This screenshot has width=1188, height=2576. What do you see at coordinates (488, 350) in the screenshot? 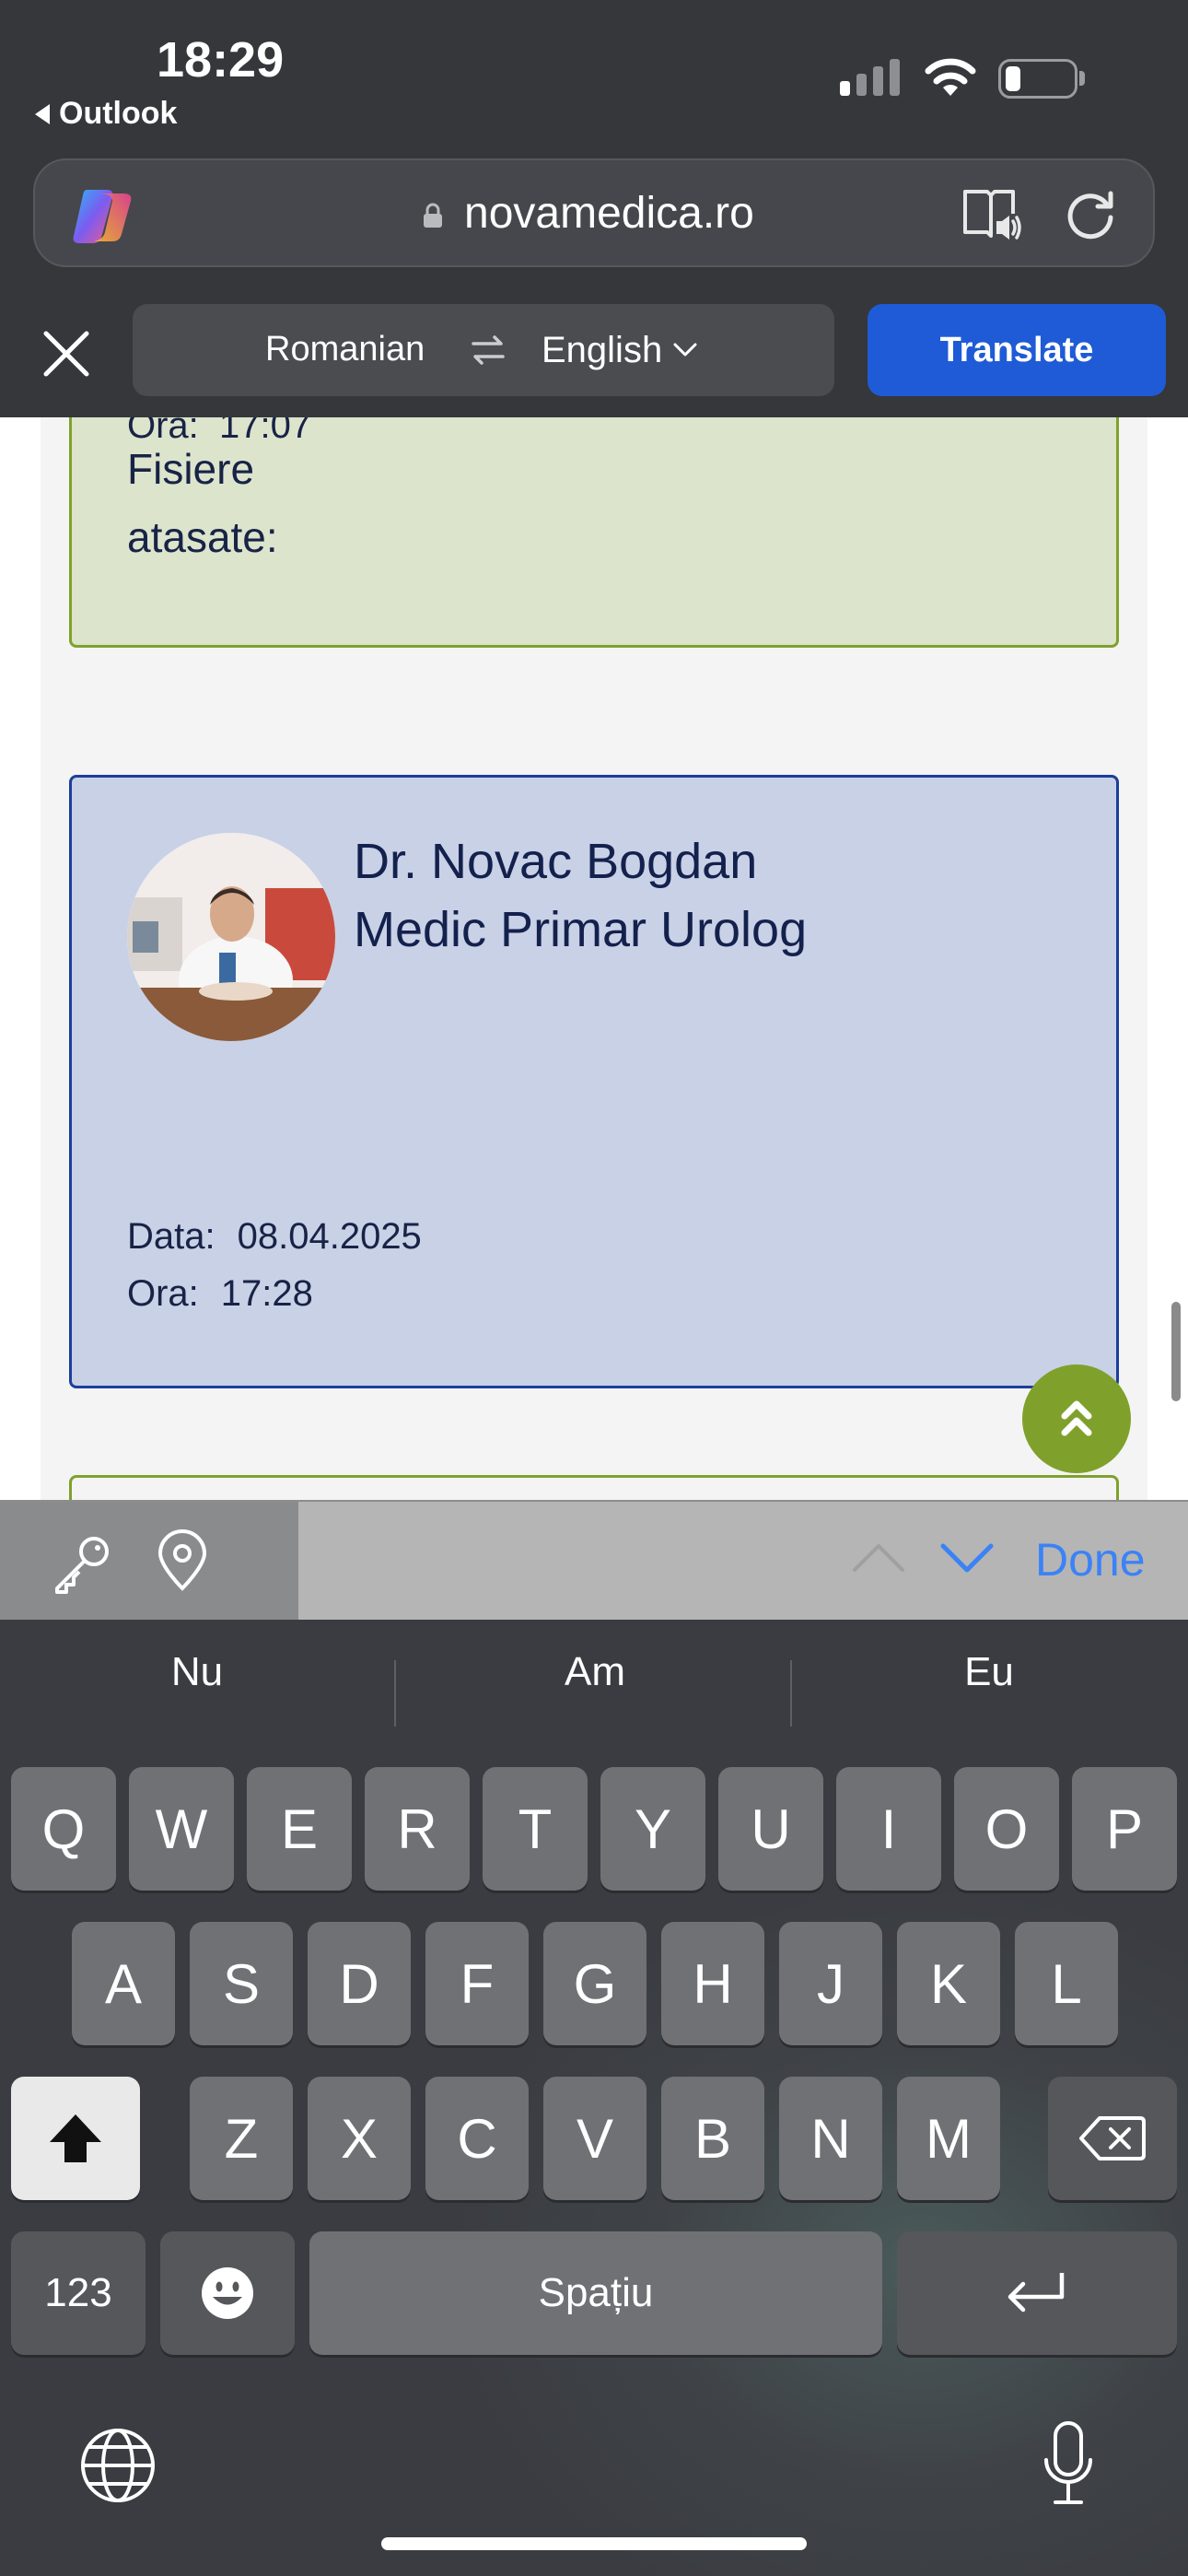
I see `swap-languages-icon` at bounding box center [488, 350].